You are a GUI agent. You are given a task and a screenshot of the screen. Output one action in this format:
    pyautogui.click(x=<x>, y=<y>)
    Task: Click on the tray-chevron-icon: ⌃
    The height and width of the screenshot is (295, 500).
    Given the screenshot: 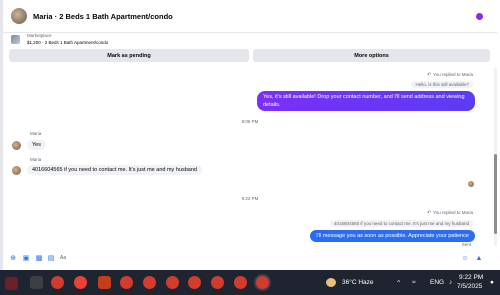 What is the action you would take?
    pyautogui.click(x=398, y=283)
    